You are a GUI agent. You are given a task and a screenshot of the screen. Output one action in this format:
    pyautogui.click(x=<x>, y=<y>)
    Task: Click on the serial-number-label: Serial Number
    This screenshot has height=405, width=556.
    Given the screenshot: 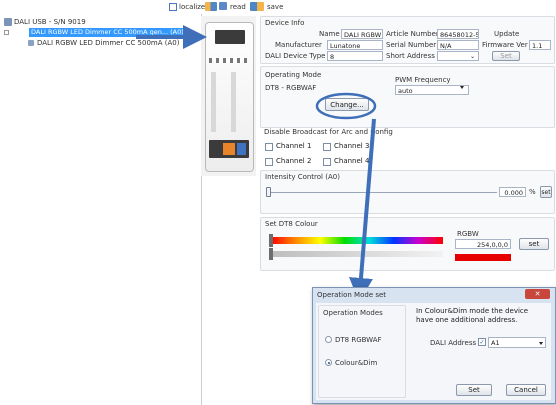 What is the action you would take?
    pyautogui.click(x=411, y=45)
    